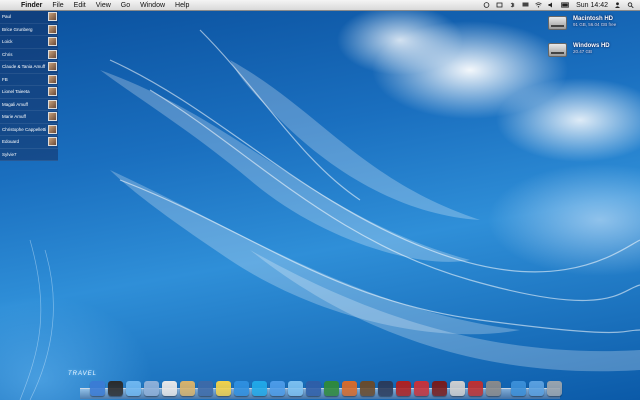  I want to click on finder-icon, so click(97, 388).